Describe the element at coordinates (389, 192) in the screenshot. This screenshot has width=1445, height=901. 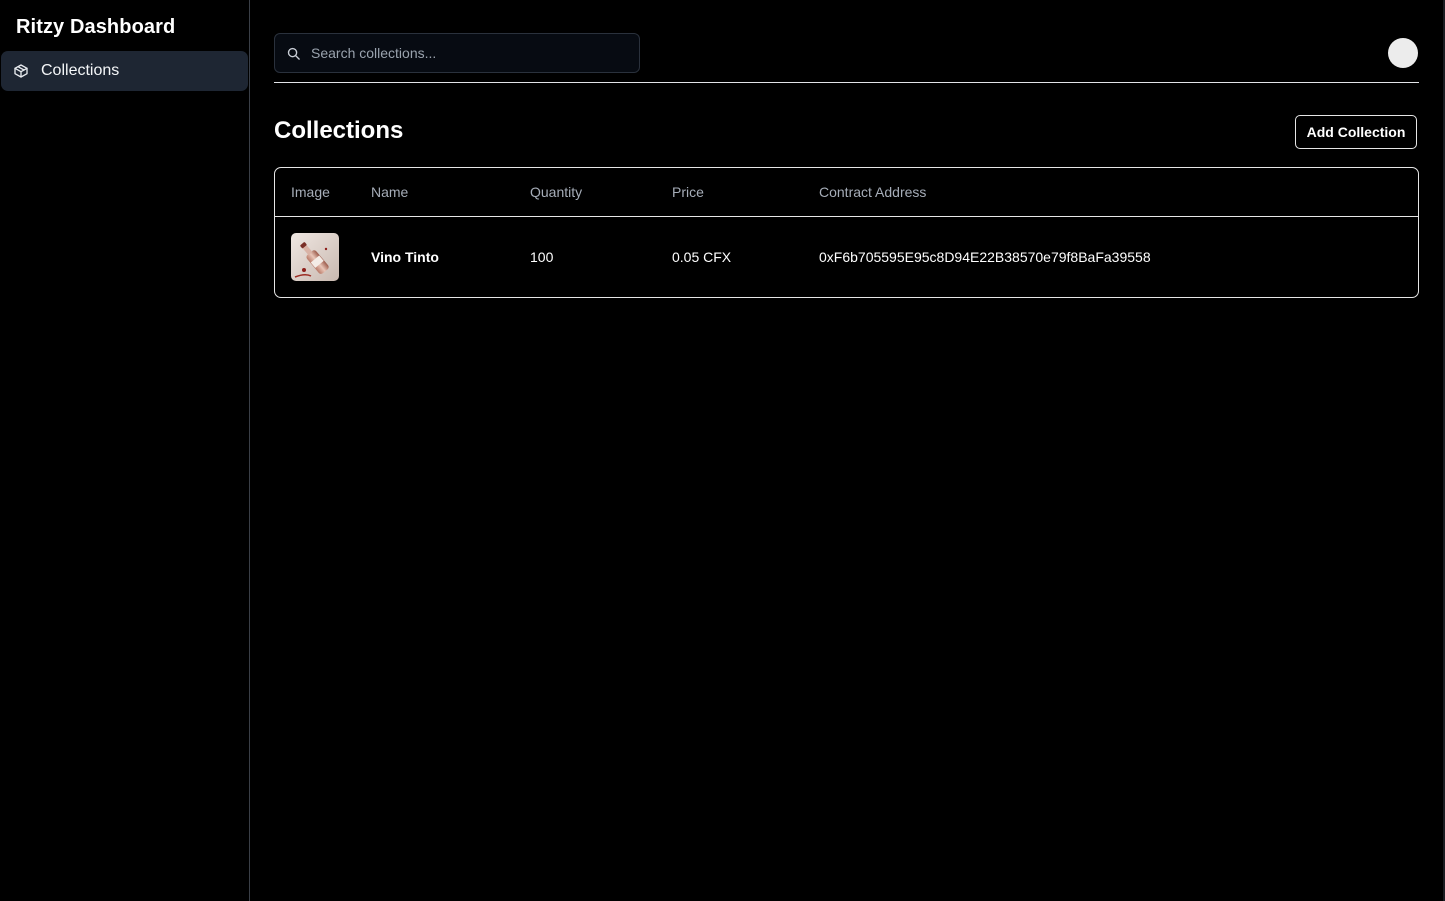
I see `column-header-name: Name` at that location.